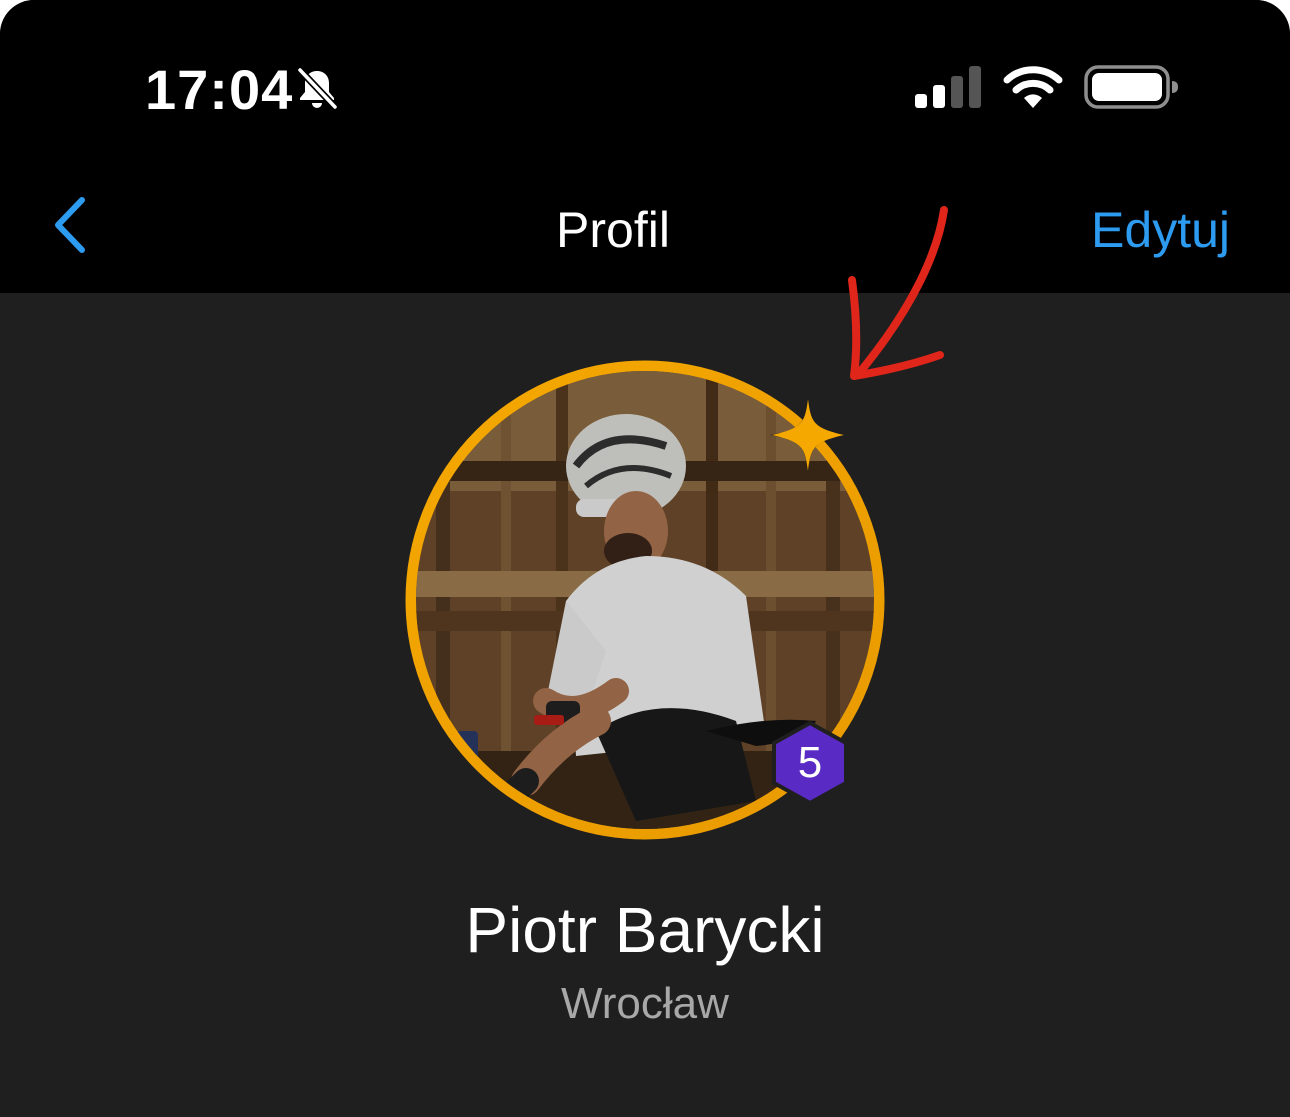 The image size is (1290, 1117). Describe the element at coordinates (317, 88) in the screenshot. I see `bell-slash-icon` at that location.